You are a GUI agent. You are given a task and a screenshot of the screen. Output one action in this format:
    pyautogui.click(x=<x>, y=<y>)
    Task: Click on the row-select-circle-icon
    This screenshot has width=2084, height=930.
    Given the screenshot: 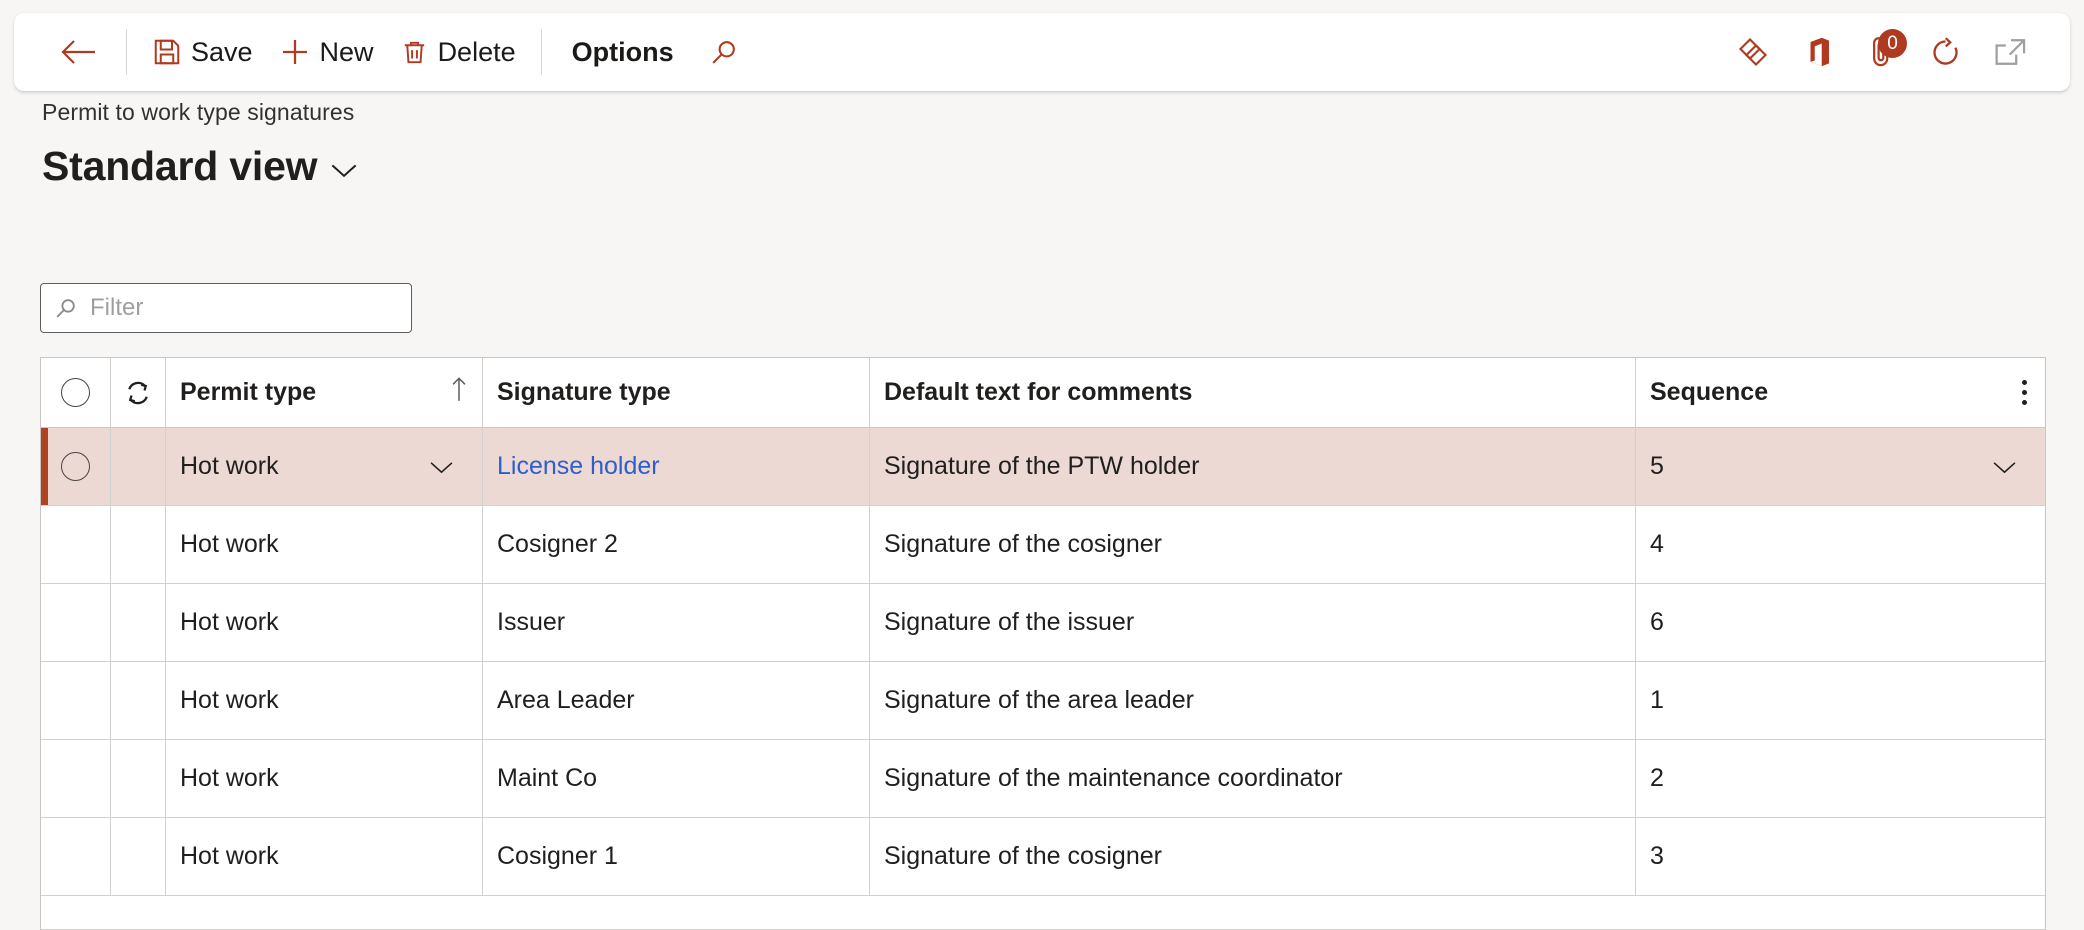 What is the action you would take?
    pyautogui.click(x=75, y=466)
    